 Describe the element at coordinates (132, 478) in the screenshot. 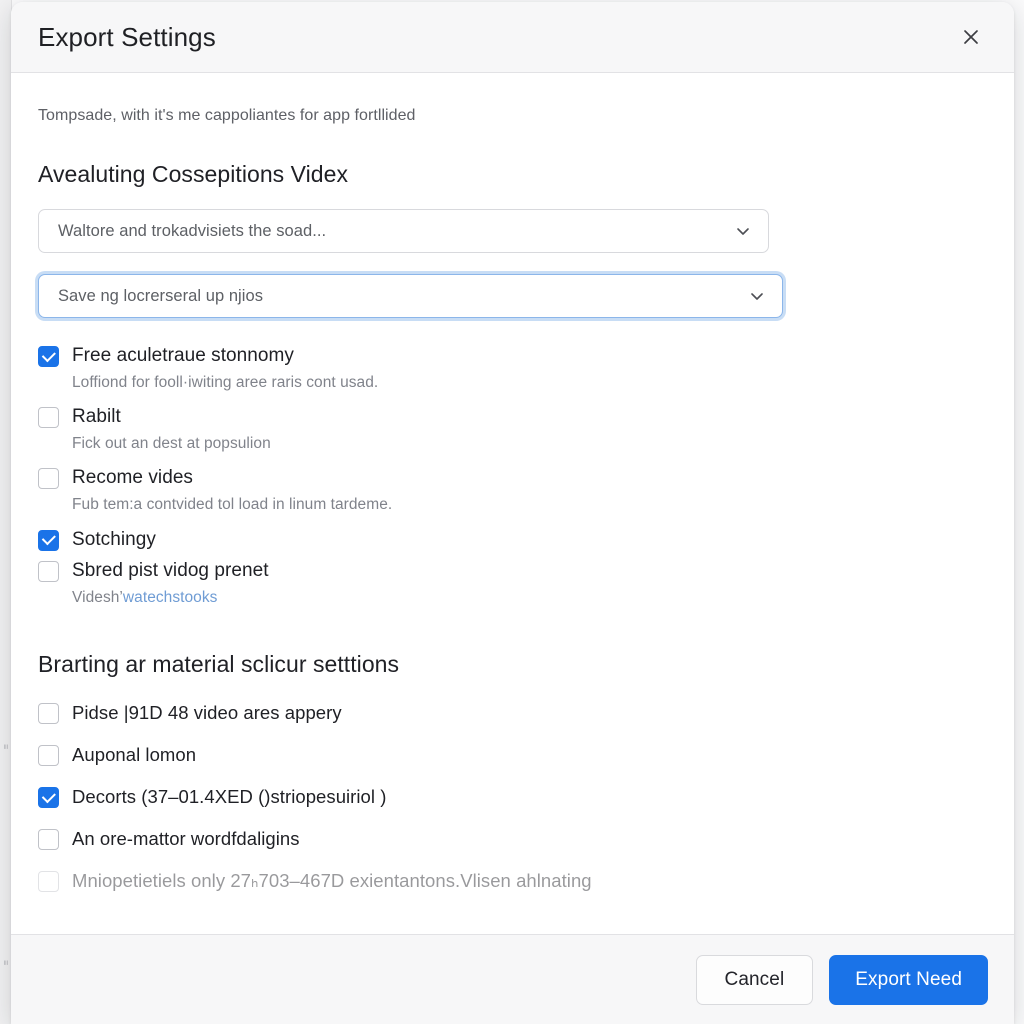

I see `option-label: Recome vides` at that location.